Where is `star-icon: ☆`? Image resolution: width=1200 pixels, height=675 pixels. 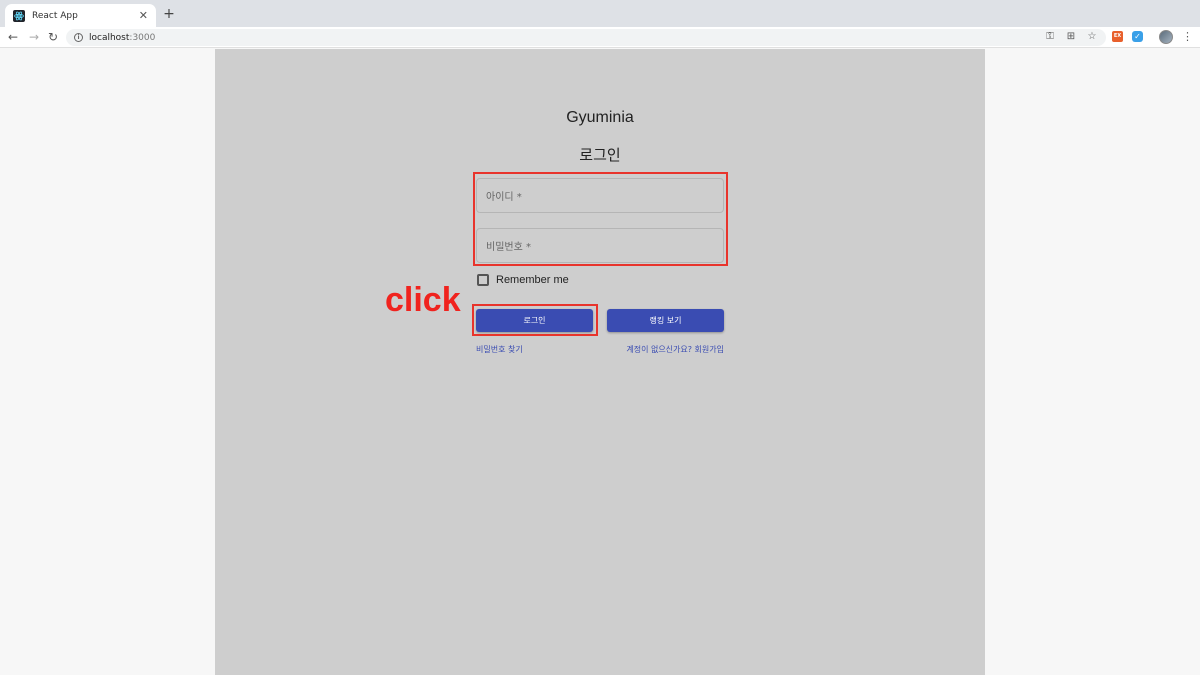 star-icon: ☆ is located at coordinates (1092, 37).